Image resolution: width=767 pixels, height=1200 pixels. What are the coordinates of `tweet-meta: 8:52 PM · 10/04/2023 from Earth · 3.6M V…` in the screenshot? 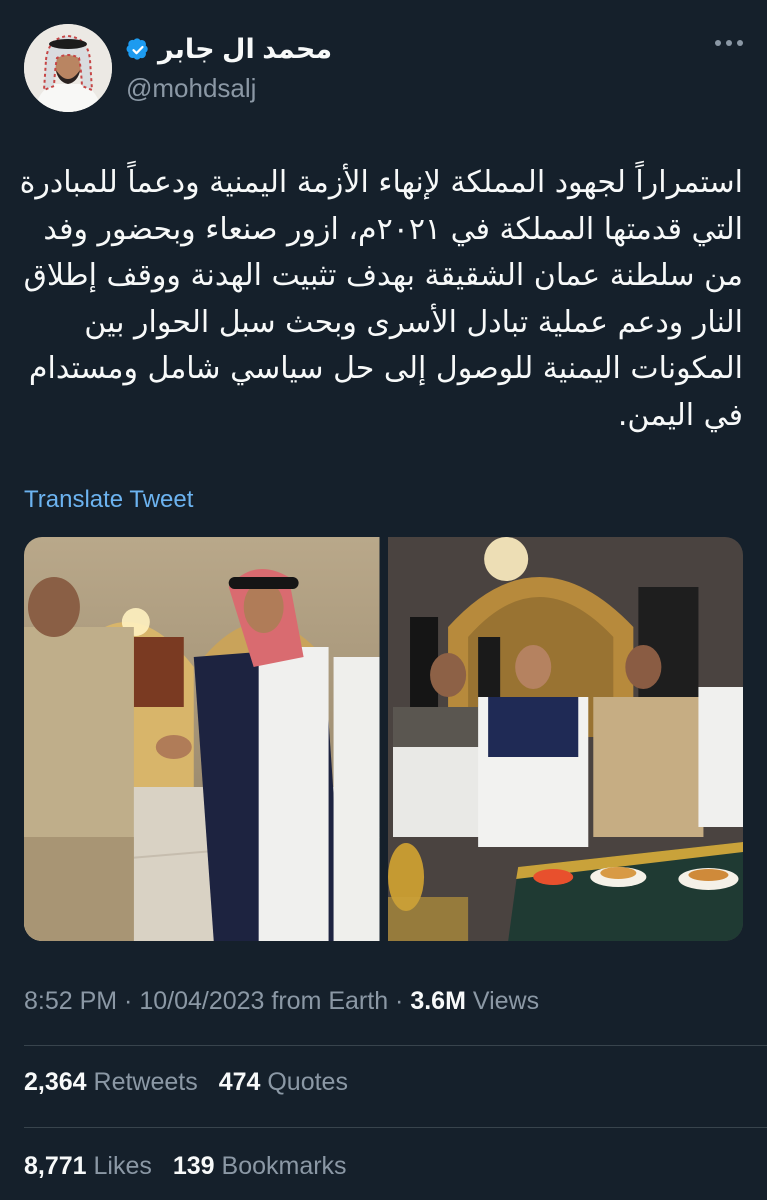 It's located at (281, 1001).